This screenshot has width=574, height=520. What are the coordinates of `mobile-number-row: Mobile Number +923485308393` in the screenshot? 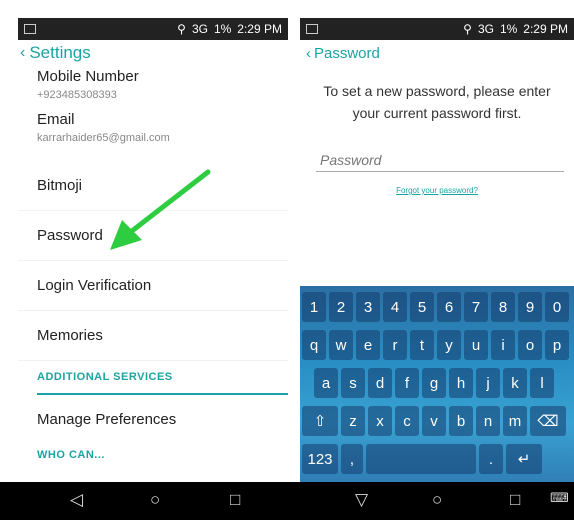 It's located at (153, 84).